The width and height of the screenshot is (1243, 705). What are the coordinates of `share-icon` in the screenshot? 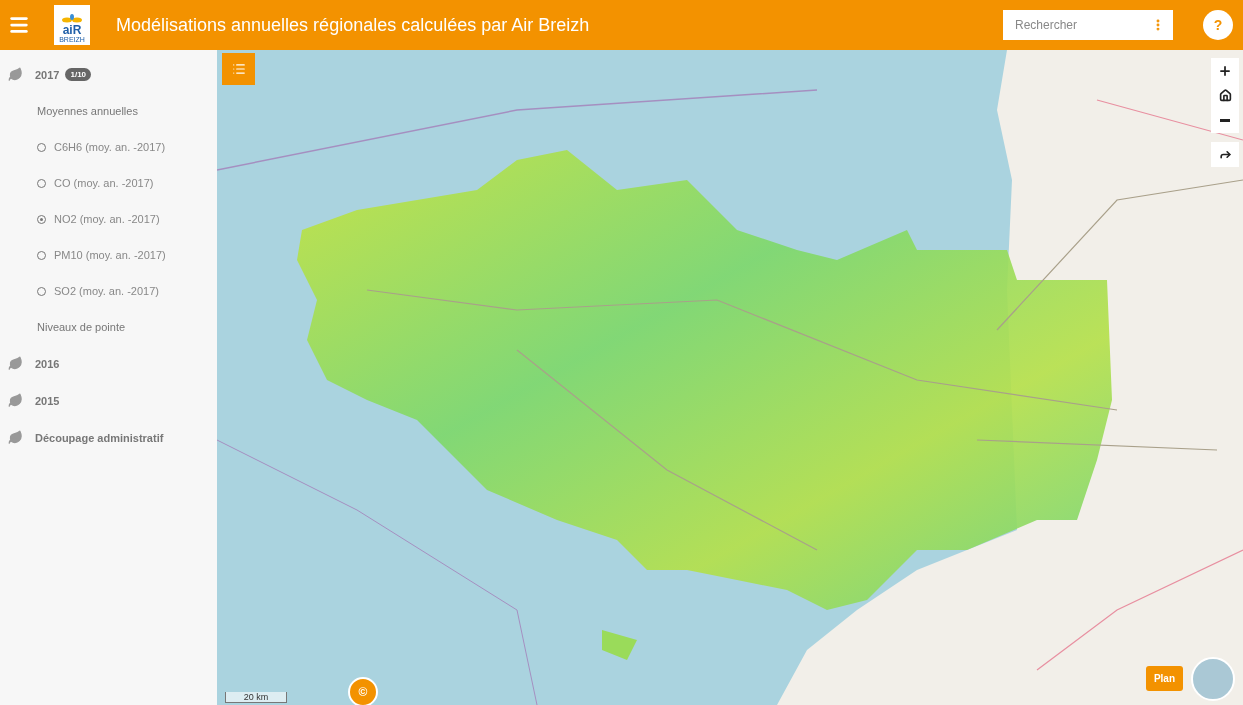 It's located at (1225, 154).